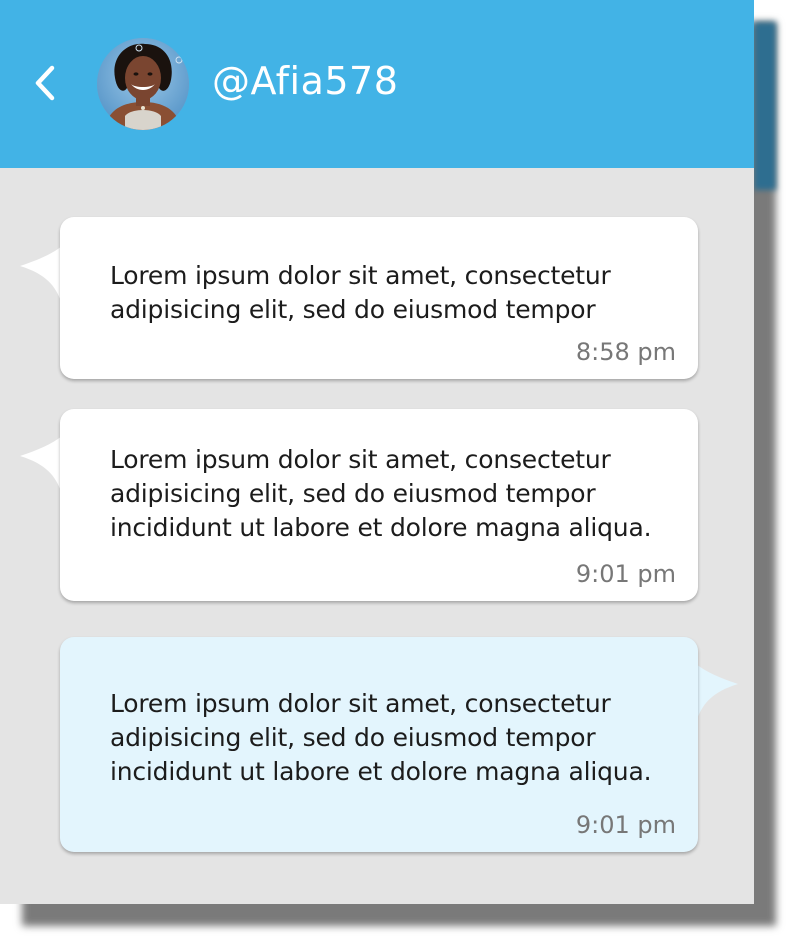  Describe the element at coordinates (765, 106) in the screenshot. I see `header-shadow` at that location.